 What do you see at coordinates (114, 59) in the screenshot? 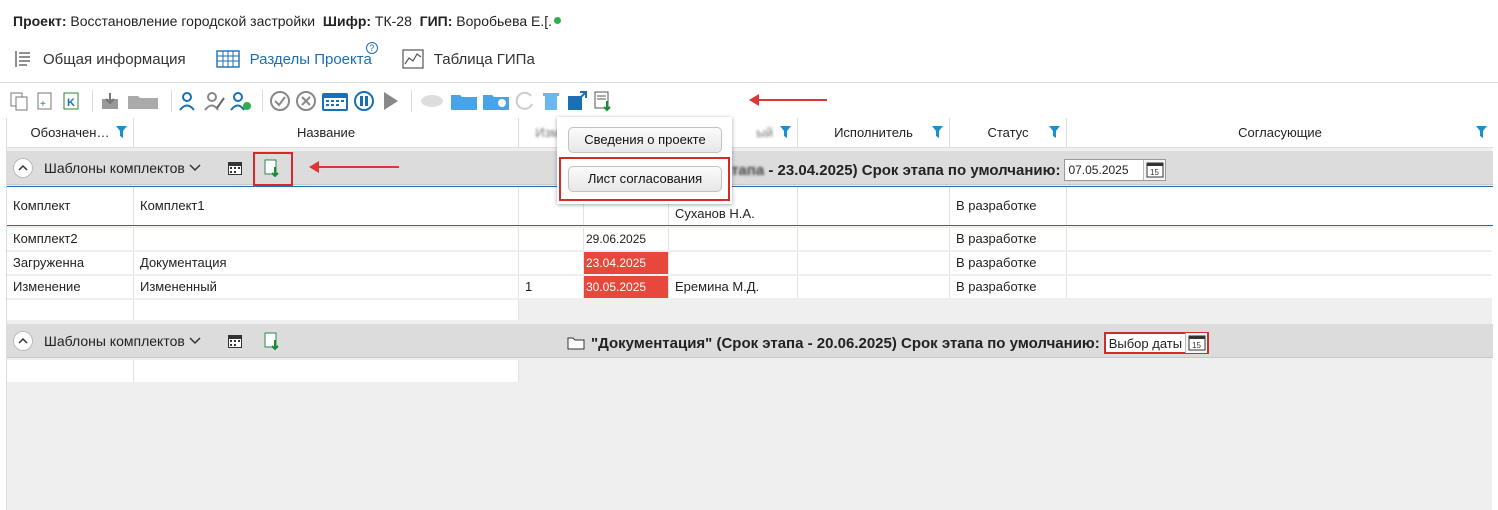
I see `tab-label: Общая информация` at bounding box center [114, 59].